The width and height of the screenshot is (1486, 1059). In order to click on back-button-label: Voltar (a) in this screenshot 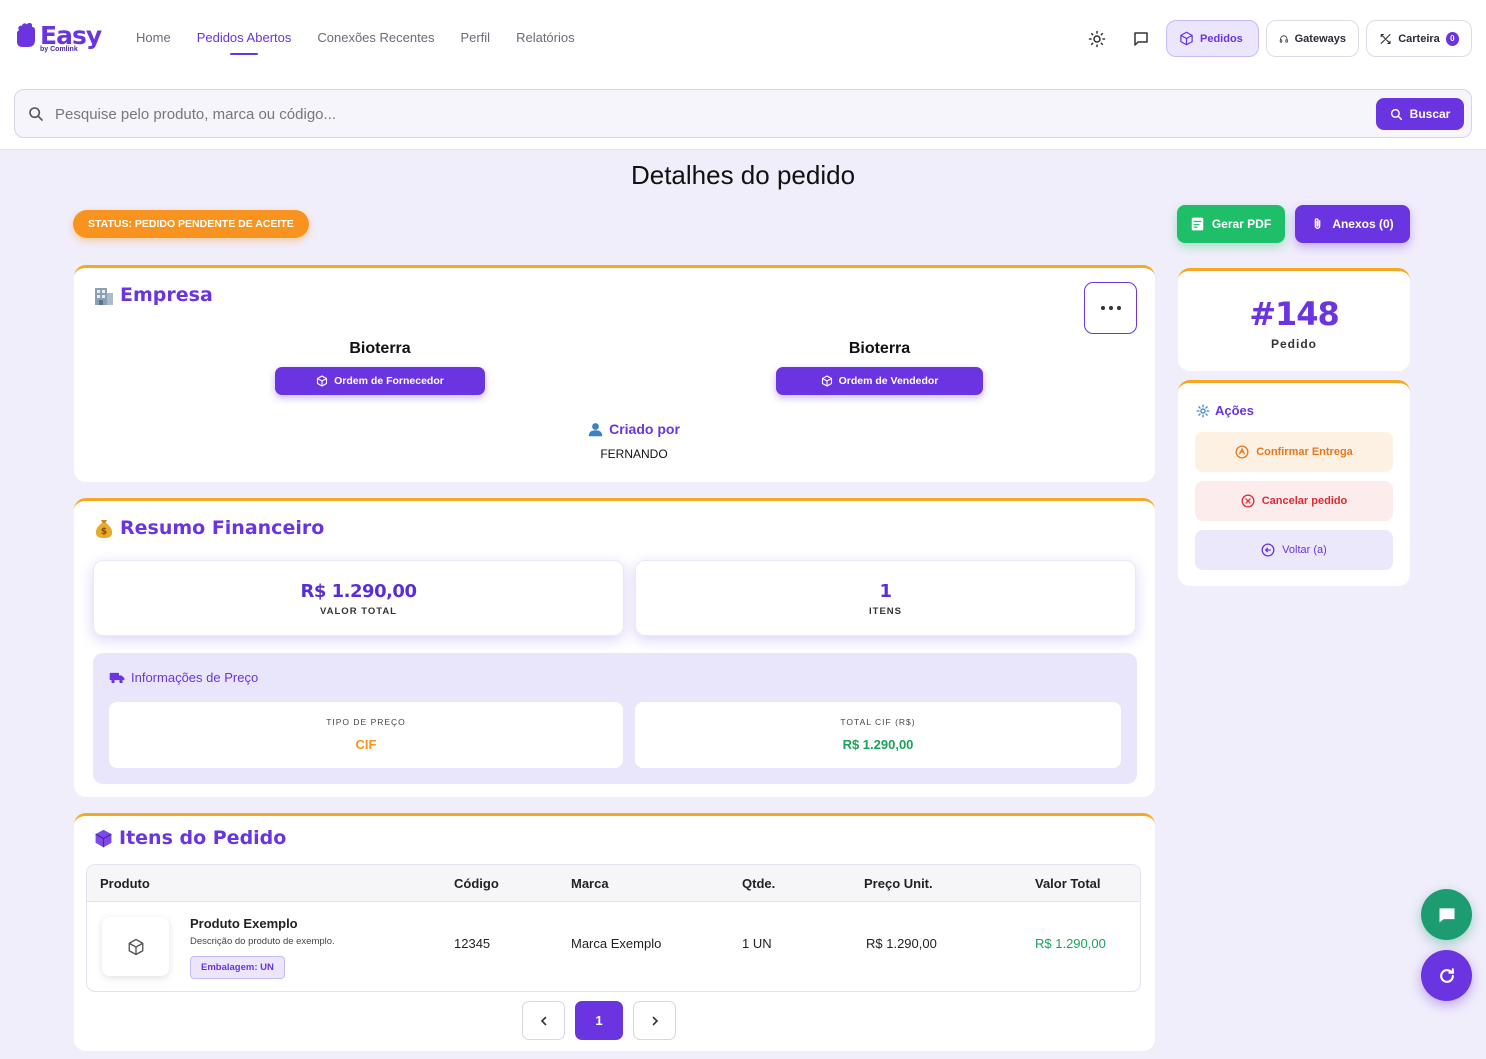, I will do `click(1304, 550)`.